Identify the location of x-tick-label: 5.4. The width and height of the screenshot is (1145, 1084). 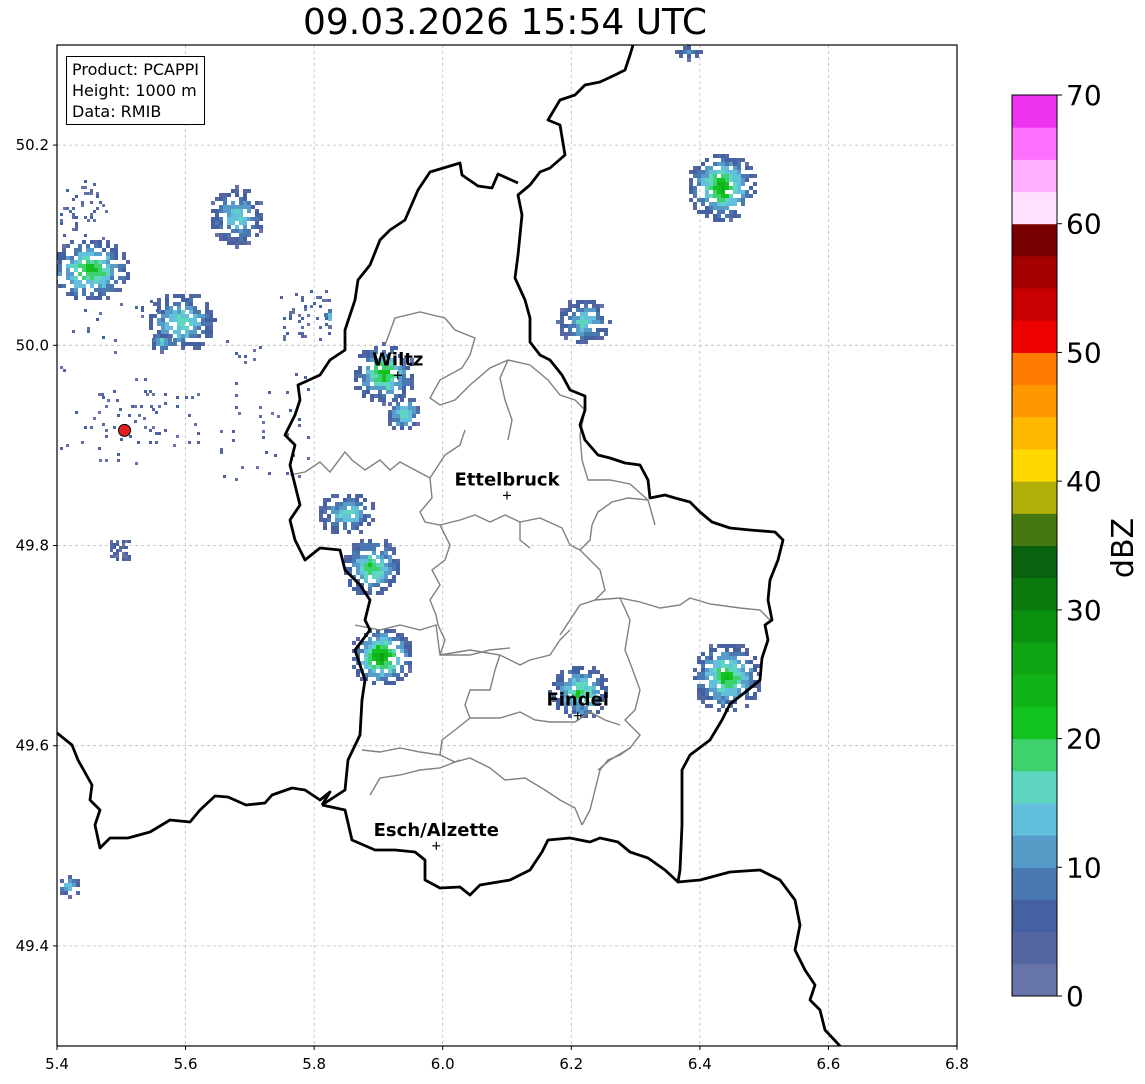
(57, 1064).